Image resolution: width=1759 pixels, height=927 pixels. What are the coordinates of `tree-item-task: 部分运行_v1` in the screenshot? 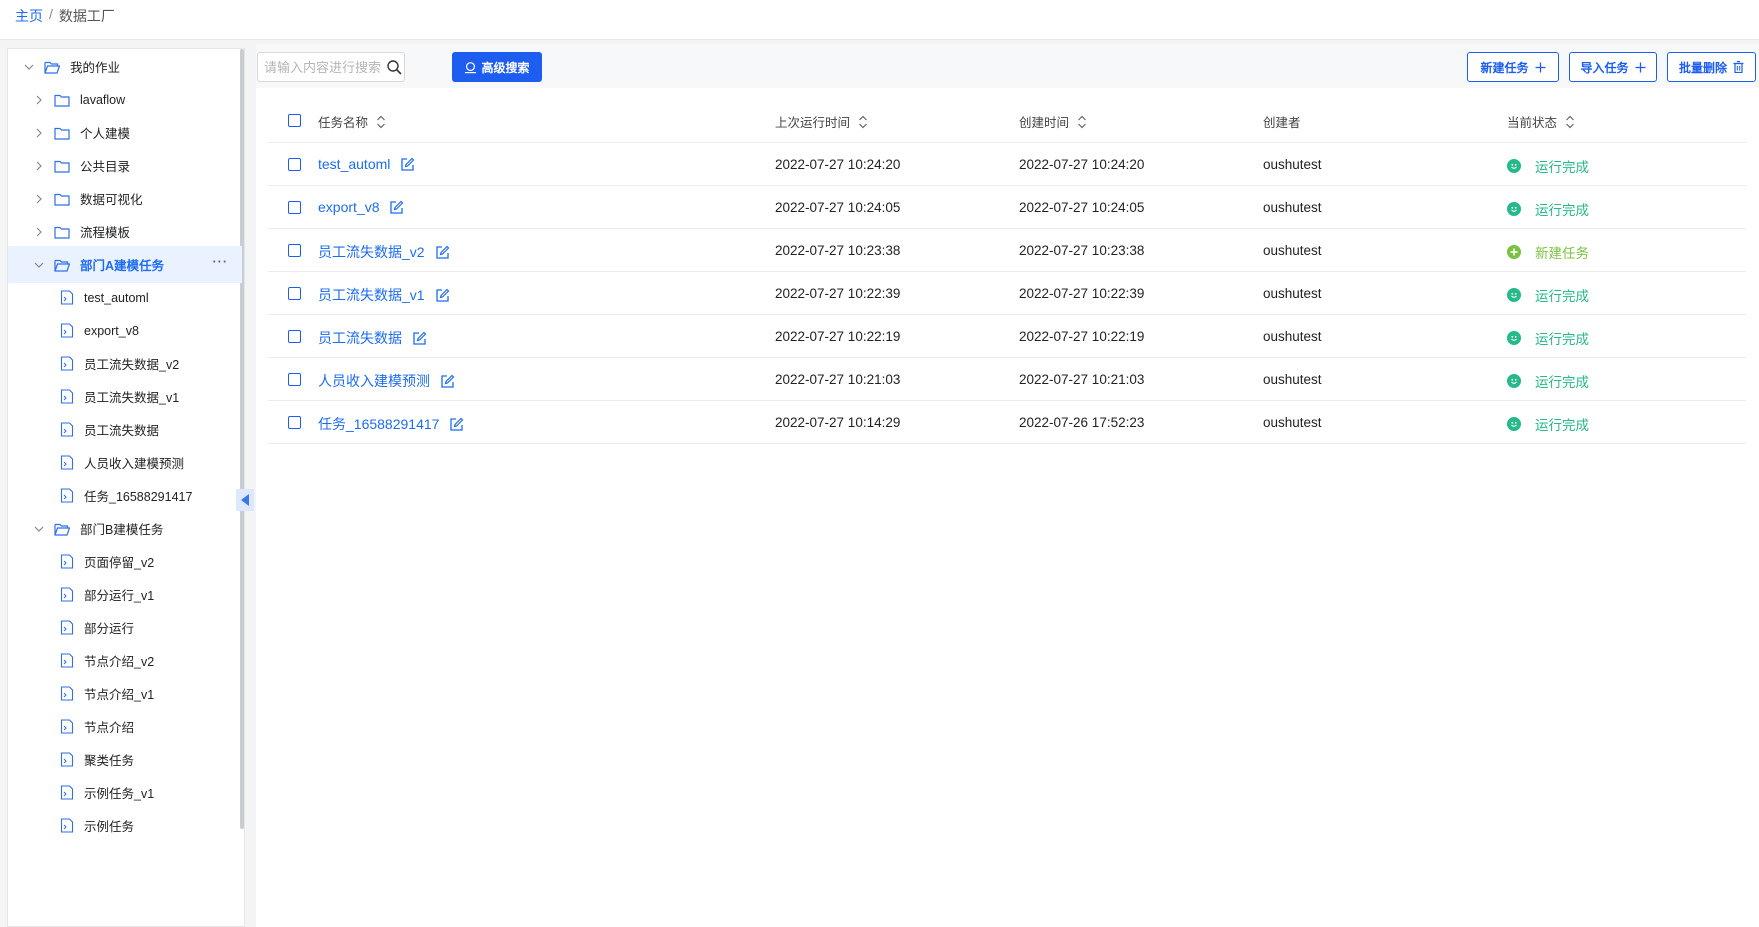 It's located at (125, 594).